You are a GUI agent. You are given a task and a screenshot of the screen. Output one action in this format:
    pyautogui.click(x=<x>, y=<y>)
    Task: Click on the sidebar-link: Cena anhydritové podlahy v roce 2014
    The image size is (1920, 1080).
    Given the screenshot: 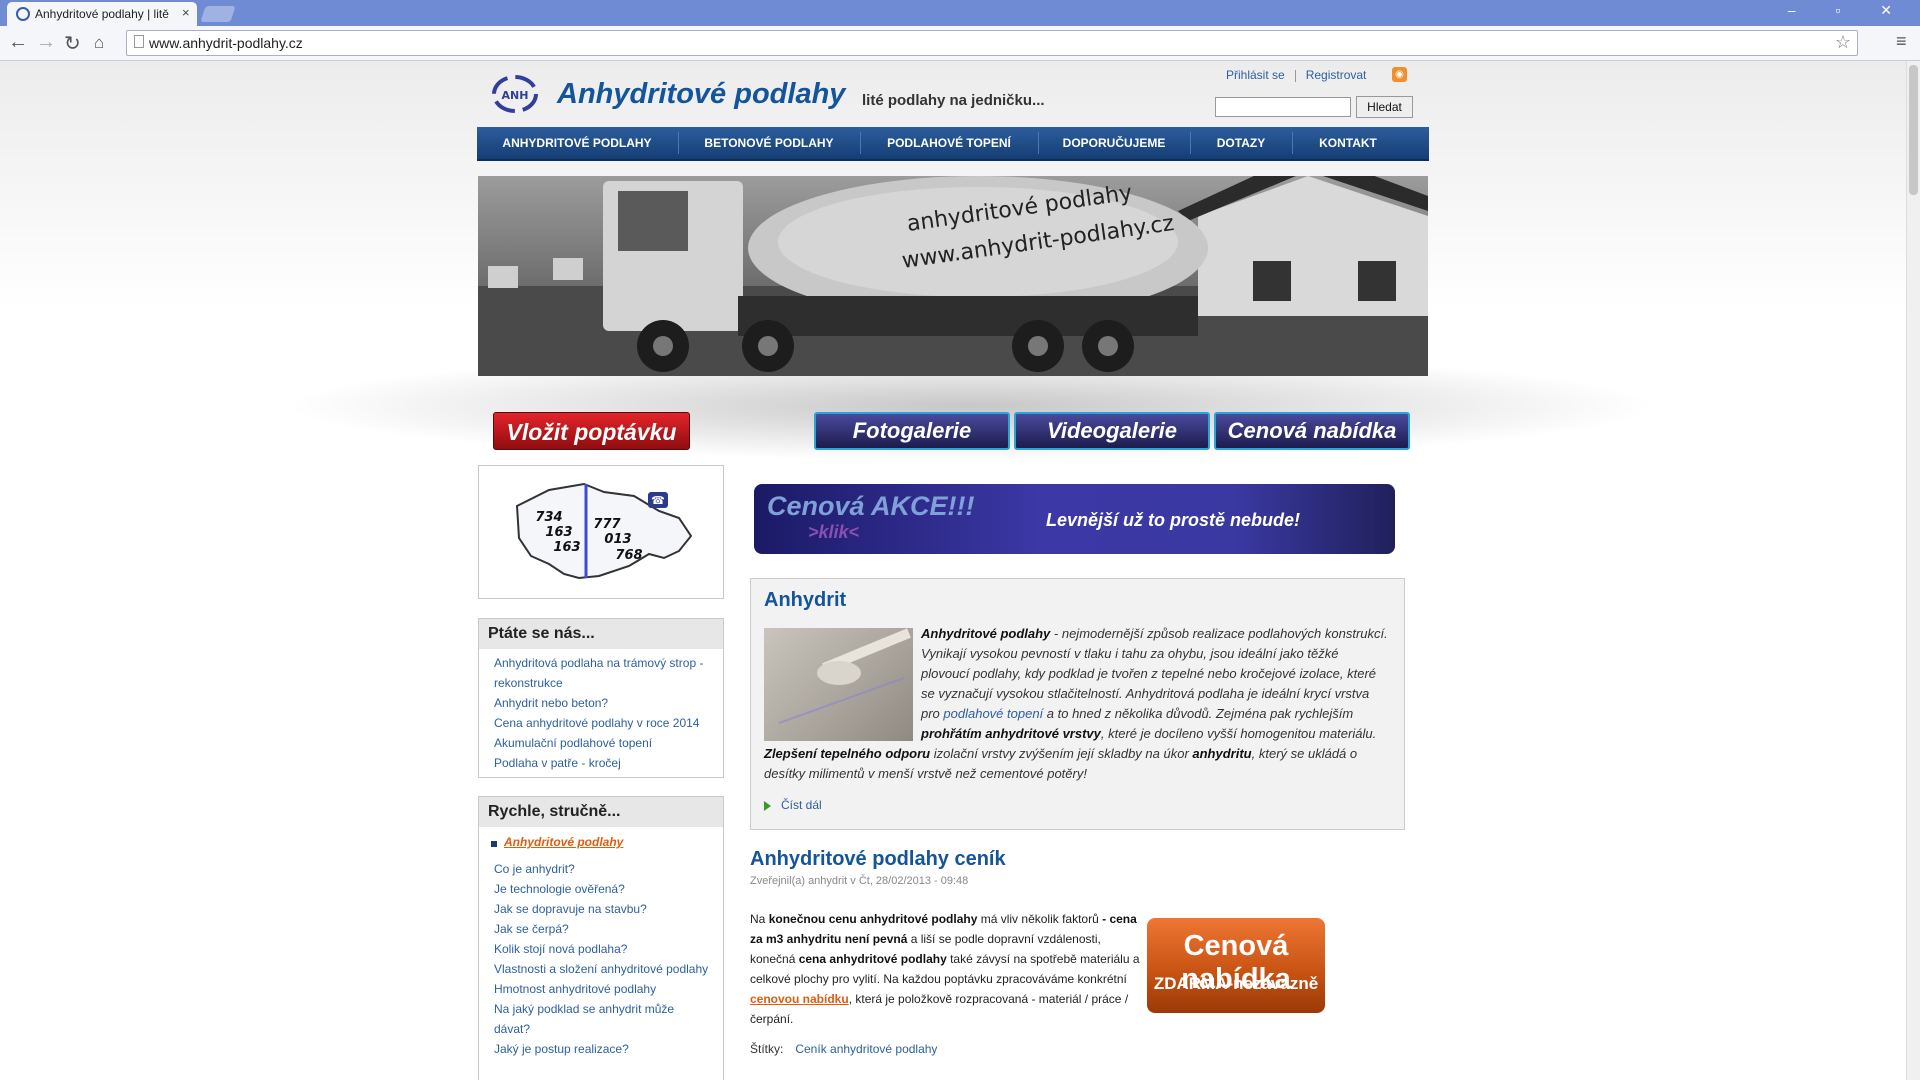 What is the action you would take?
    pyautogui.click(x=602, y=723)
    